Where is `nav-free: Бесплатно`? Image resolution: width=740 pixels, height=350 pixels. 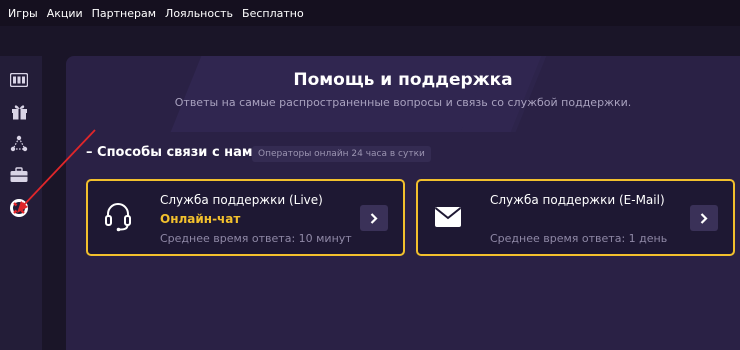
nav-free: Бесплатно is located at coordinates (273, 13).